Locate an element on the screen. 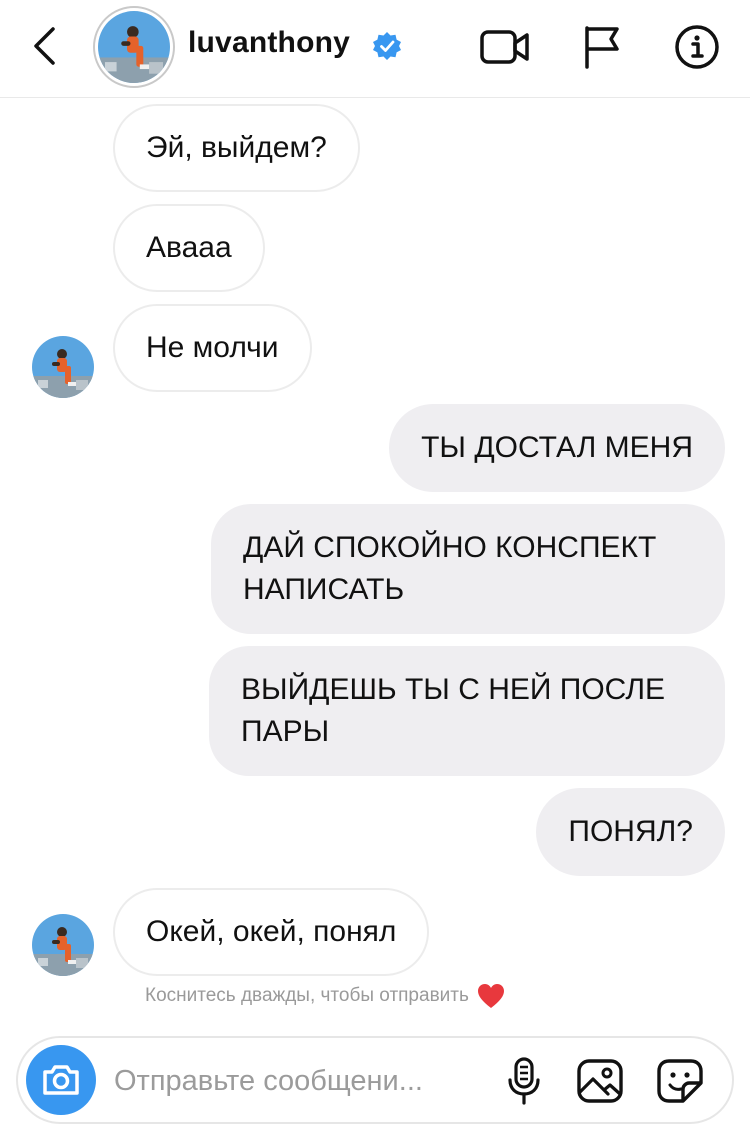  info-icon is located at coordinates (697, 47).